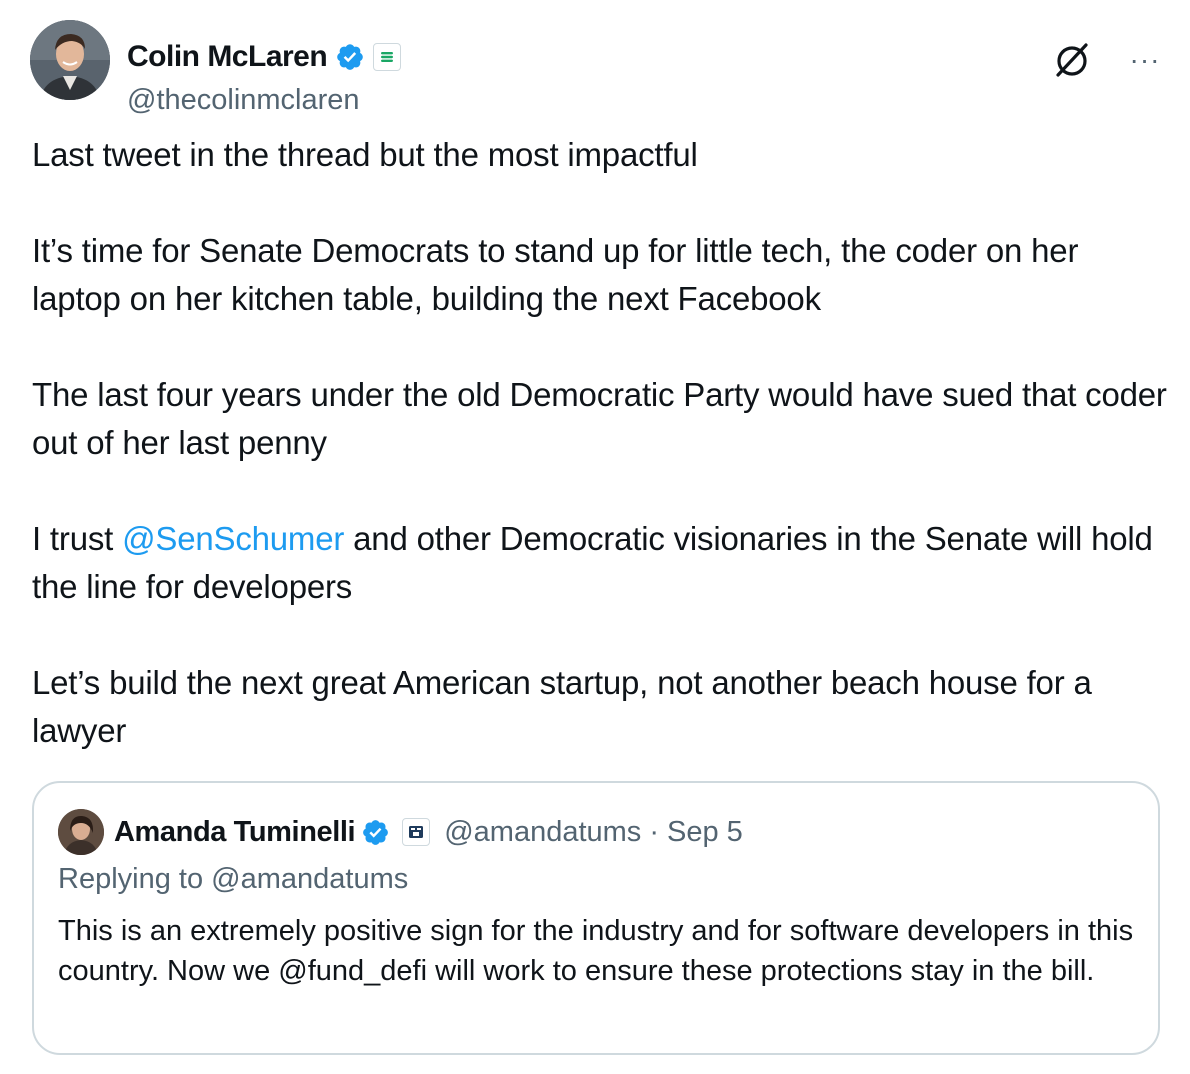 The height and width of the screenshot is (1074, 1190). I want to click on author-name-row: Colin McLaren, so click(264, 57).